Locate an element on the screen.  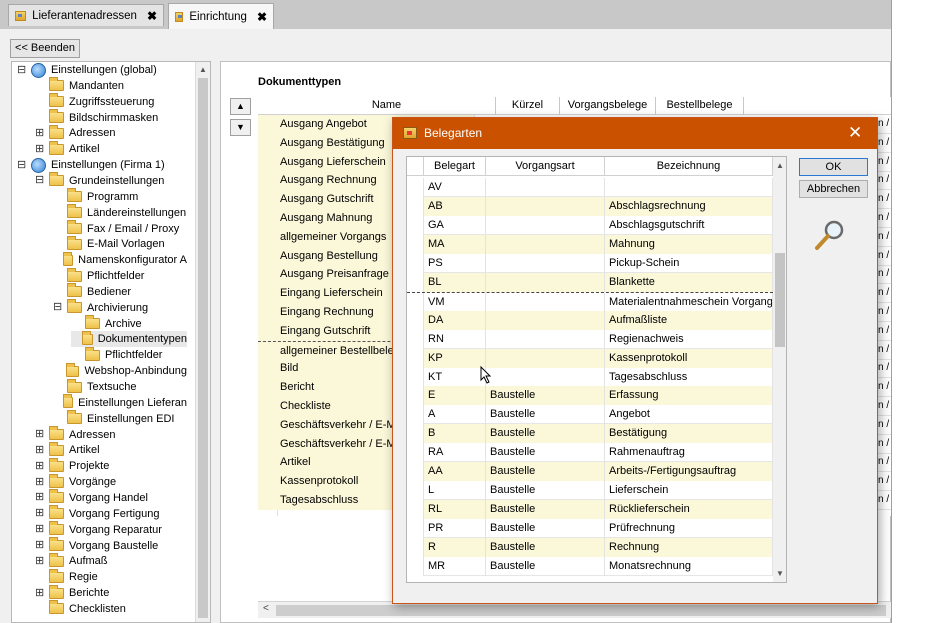
bezeichnung-cell: Rahmenauftrag is located at coordinates (689, 453).